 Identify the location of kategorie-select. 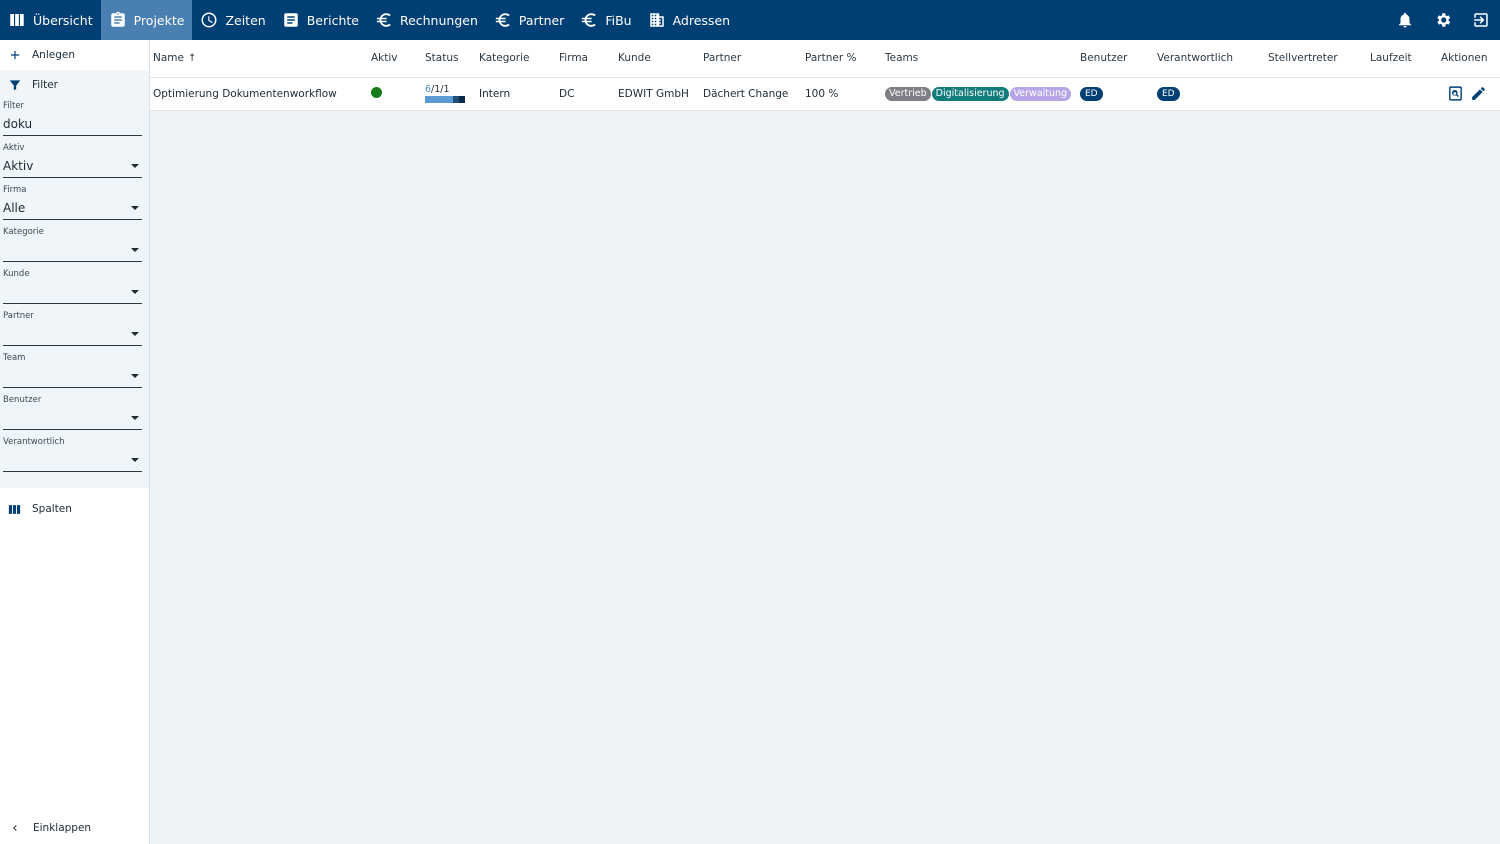
(72, 250).